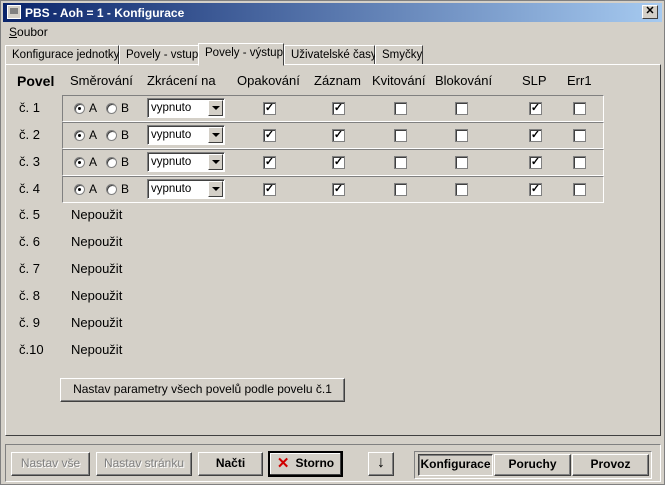 This screenshot has width=665, height=485. Describe the element at coordinates (332, 12) in the screenshot. I see `title-bar: PBS - Aoh = 1 - Konfigurace ✕` at that location.